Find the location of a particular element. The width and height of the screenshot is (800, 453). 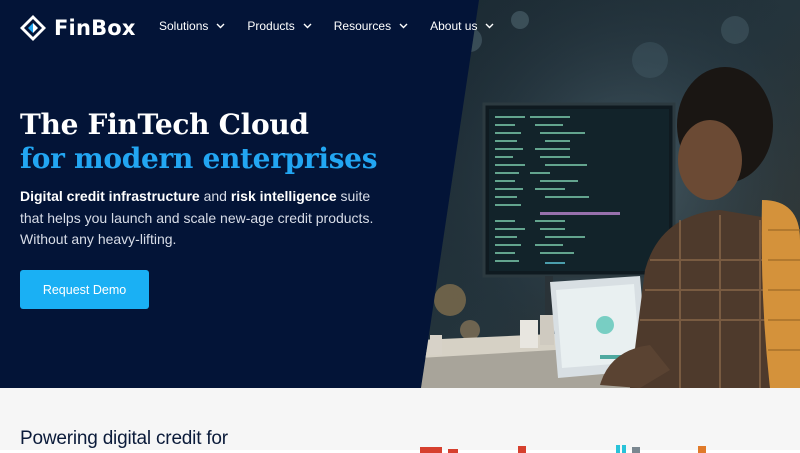

main-menu: Solutions Products Resources About us is located at coordinates (337, 26).